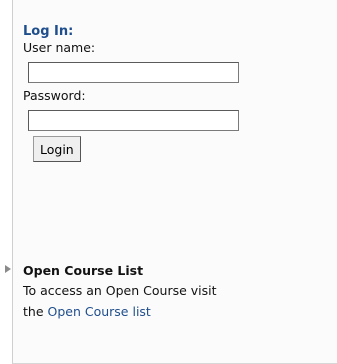 The image size is (337, 364). I want to click on login-button: Login, so click(57, 149).